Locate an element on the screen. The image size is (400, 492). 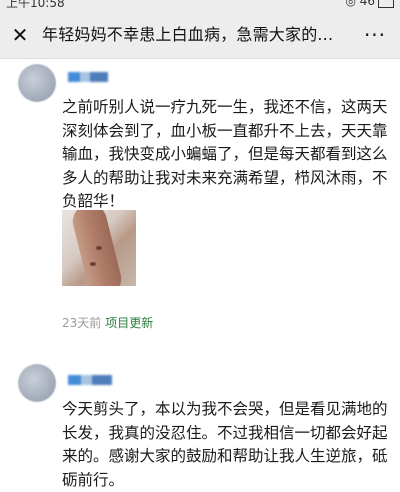
more-options-icon: ··· is located at coordinates (375, 35).